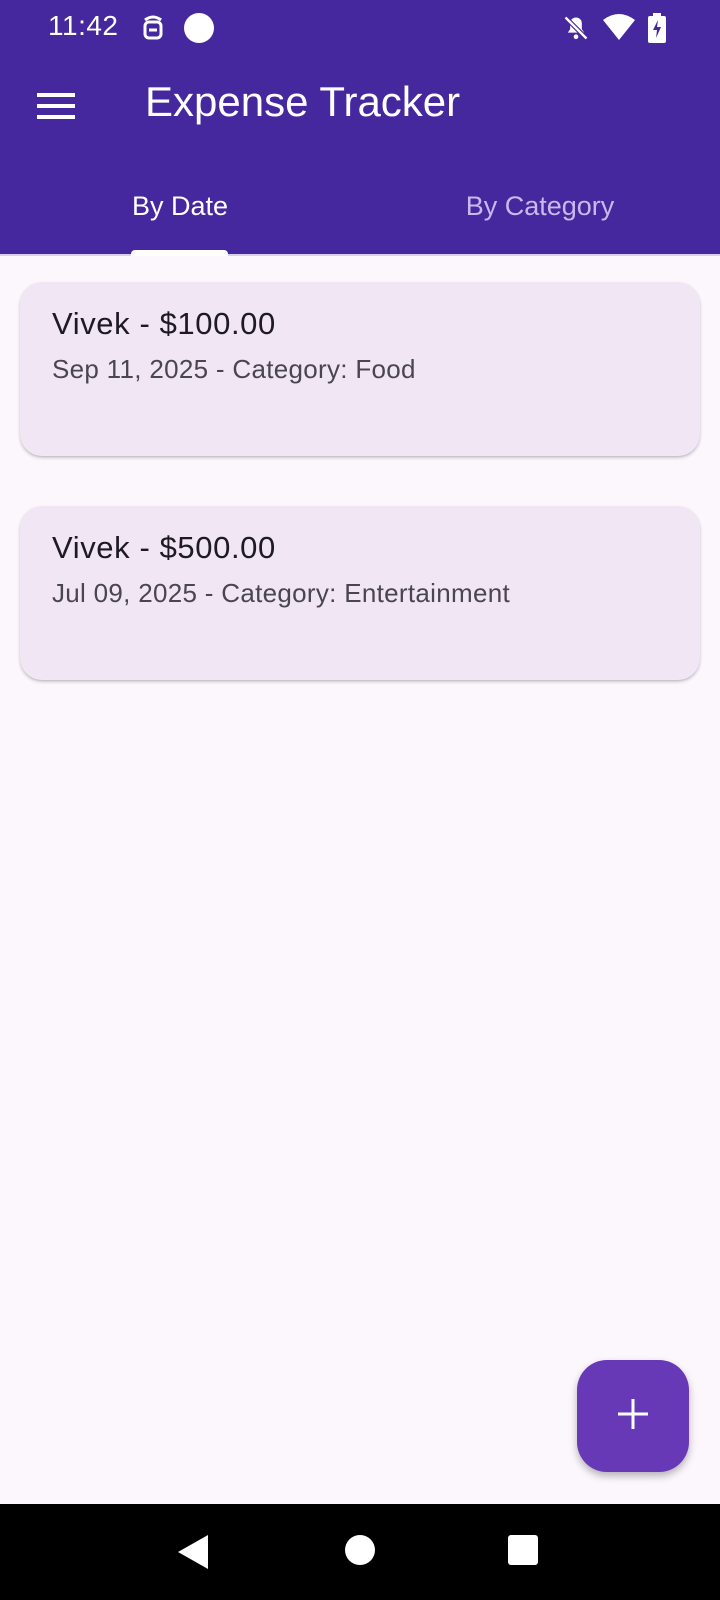  I want to click on add-expense-button, so click(633, 1416).